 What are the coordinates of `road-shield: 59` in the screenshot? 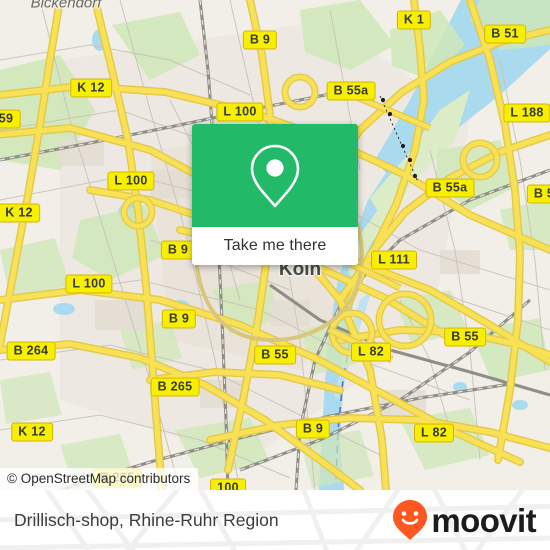 It's located at (10, 119).